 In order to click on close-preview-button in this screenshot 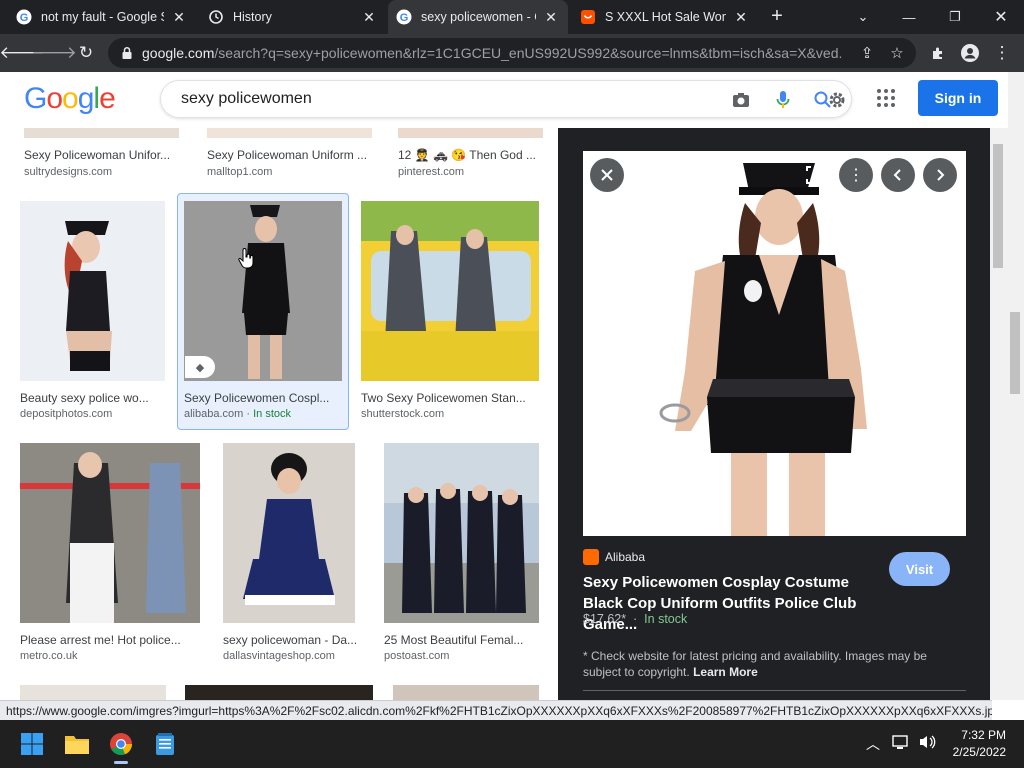, I will do `click(607, 175)`.